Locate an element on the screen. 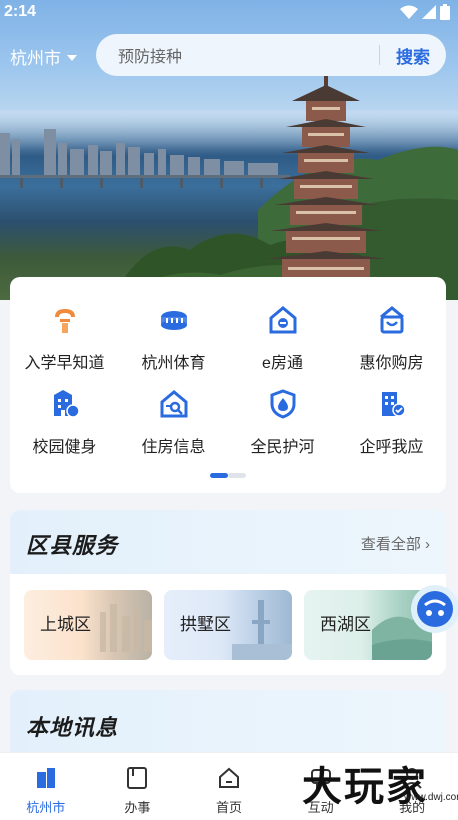  service-label: 杭州体育 is located at coordinates (173, 363).